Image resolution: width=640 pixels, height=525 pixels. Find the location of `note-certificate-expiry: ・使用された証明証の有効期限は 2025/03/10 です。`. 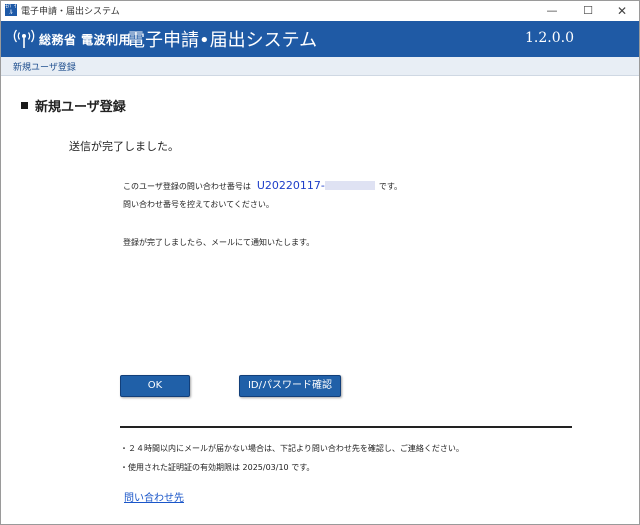

note-certificate-expiry: ・使用された証明証の有効期限は 2025/03/10 です。 is located at coordinates (217, 467).